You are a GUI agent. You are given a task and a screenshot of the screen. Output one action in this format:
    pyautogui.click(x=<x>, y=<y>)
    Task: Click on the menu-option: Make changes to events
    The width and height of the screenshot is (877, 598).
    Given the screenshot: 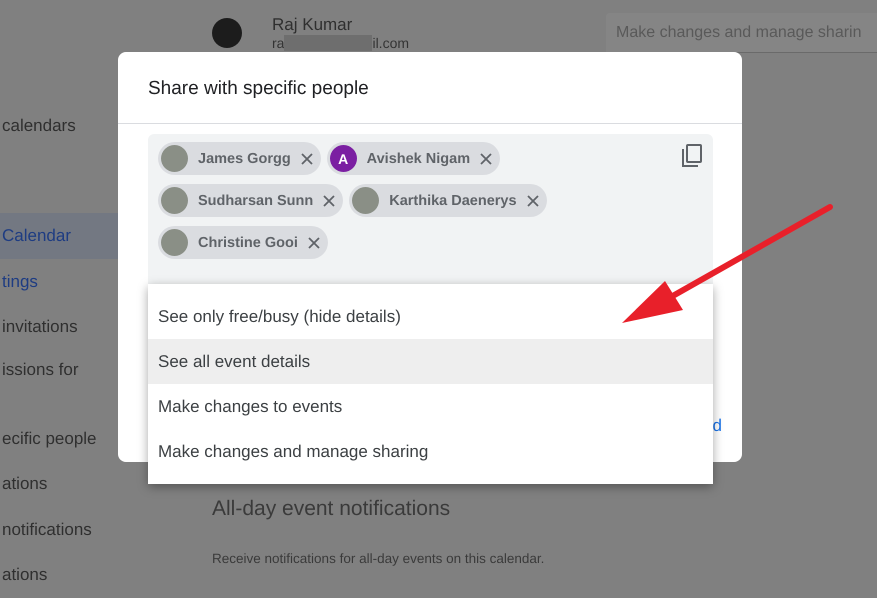 What is the action you would take?
    pyautogui.click(x=430, y=406)
    